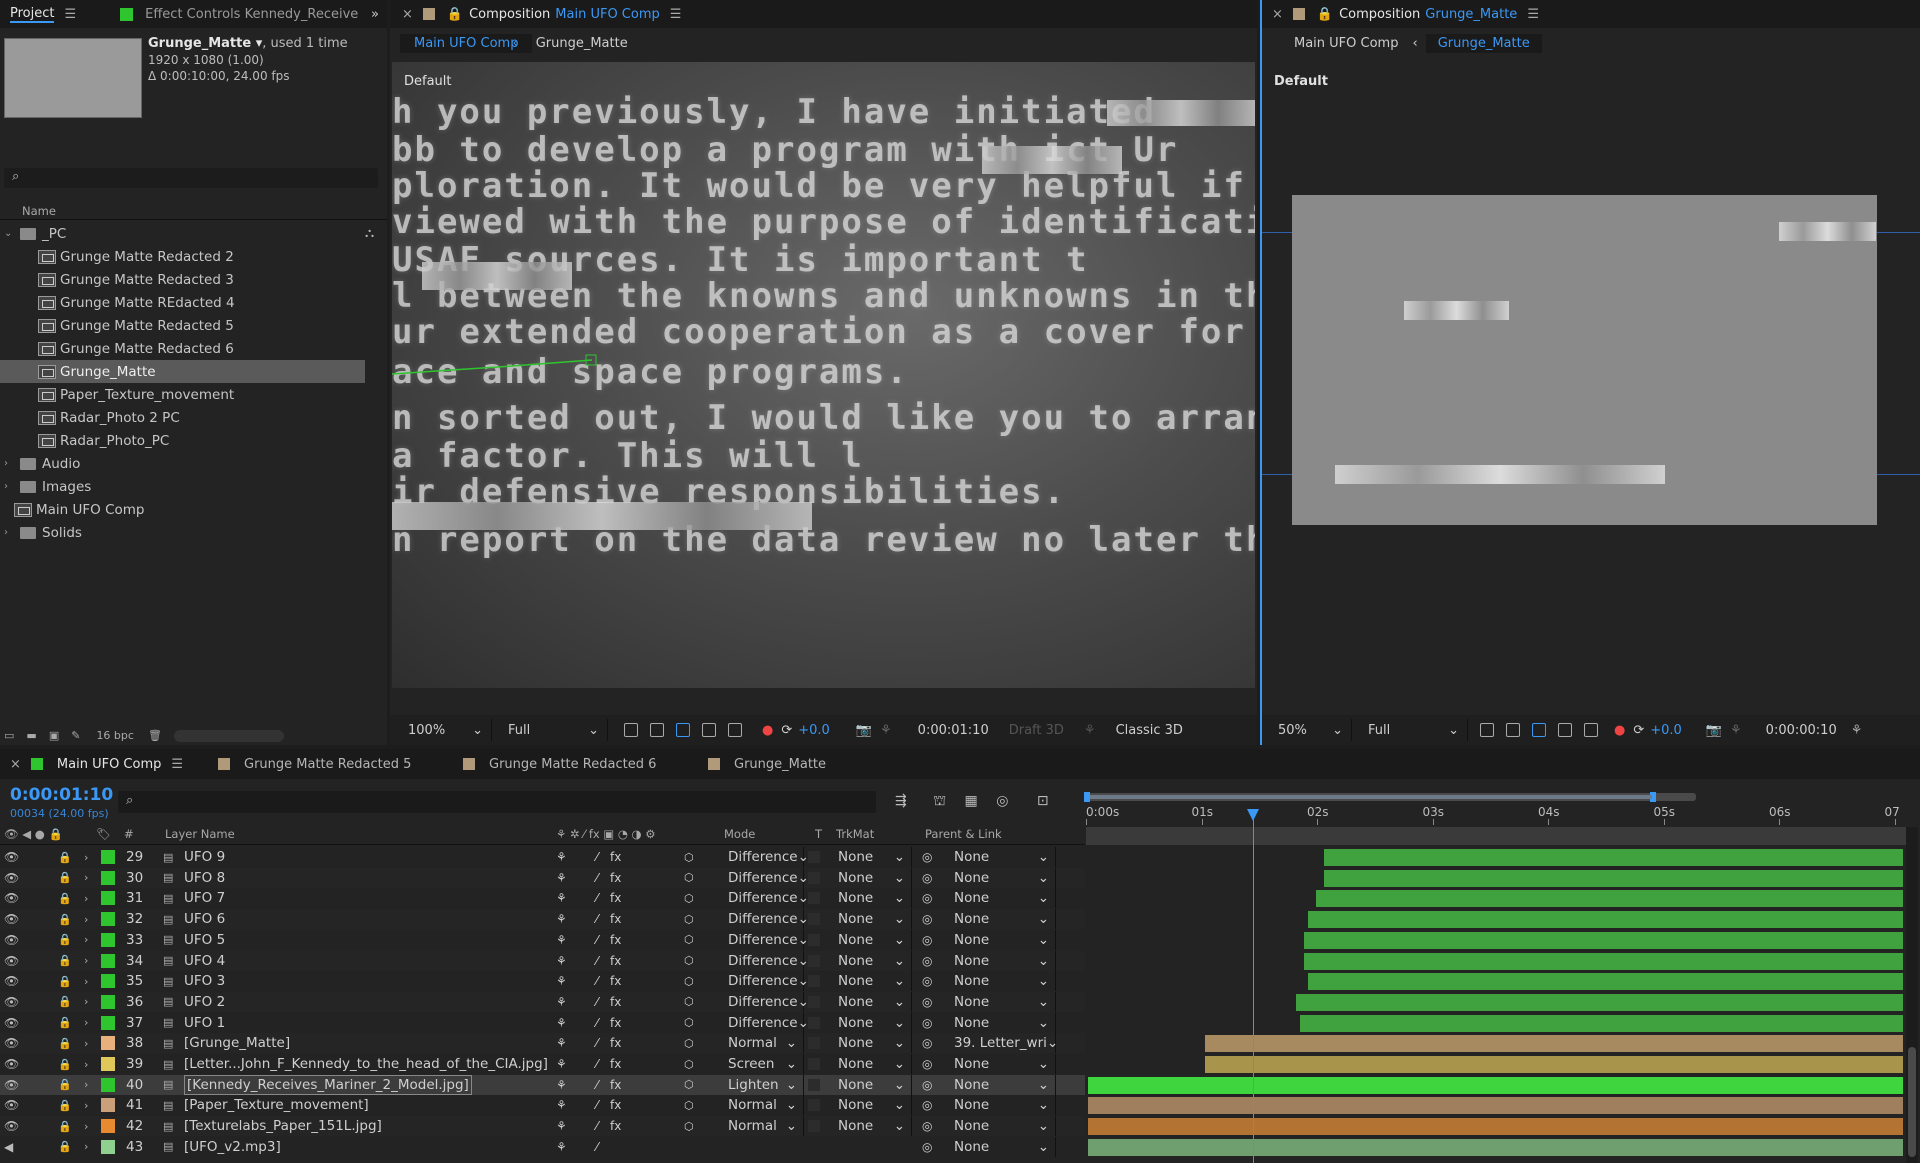  Describe the element at coordinates (864, 730) in the screenshot. I see `snapshot-icon: 📷` at that location.